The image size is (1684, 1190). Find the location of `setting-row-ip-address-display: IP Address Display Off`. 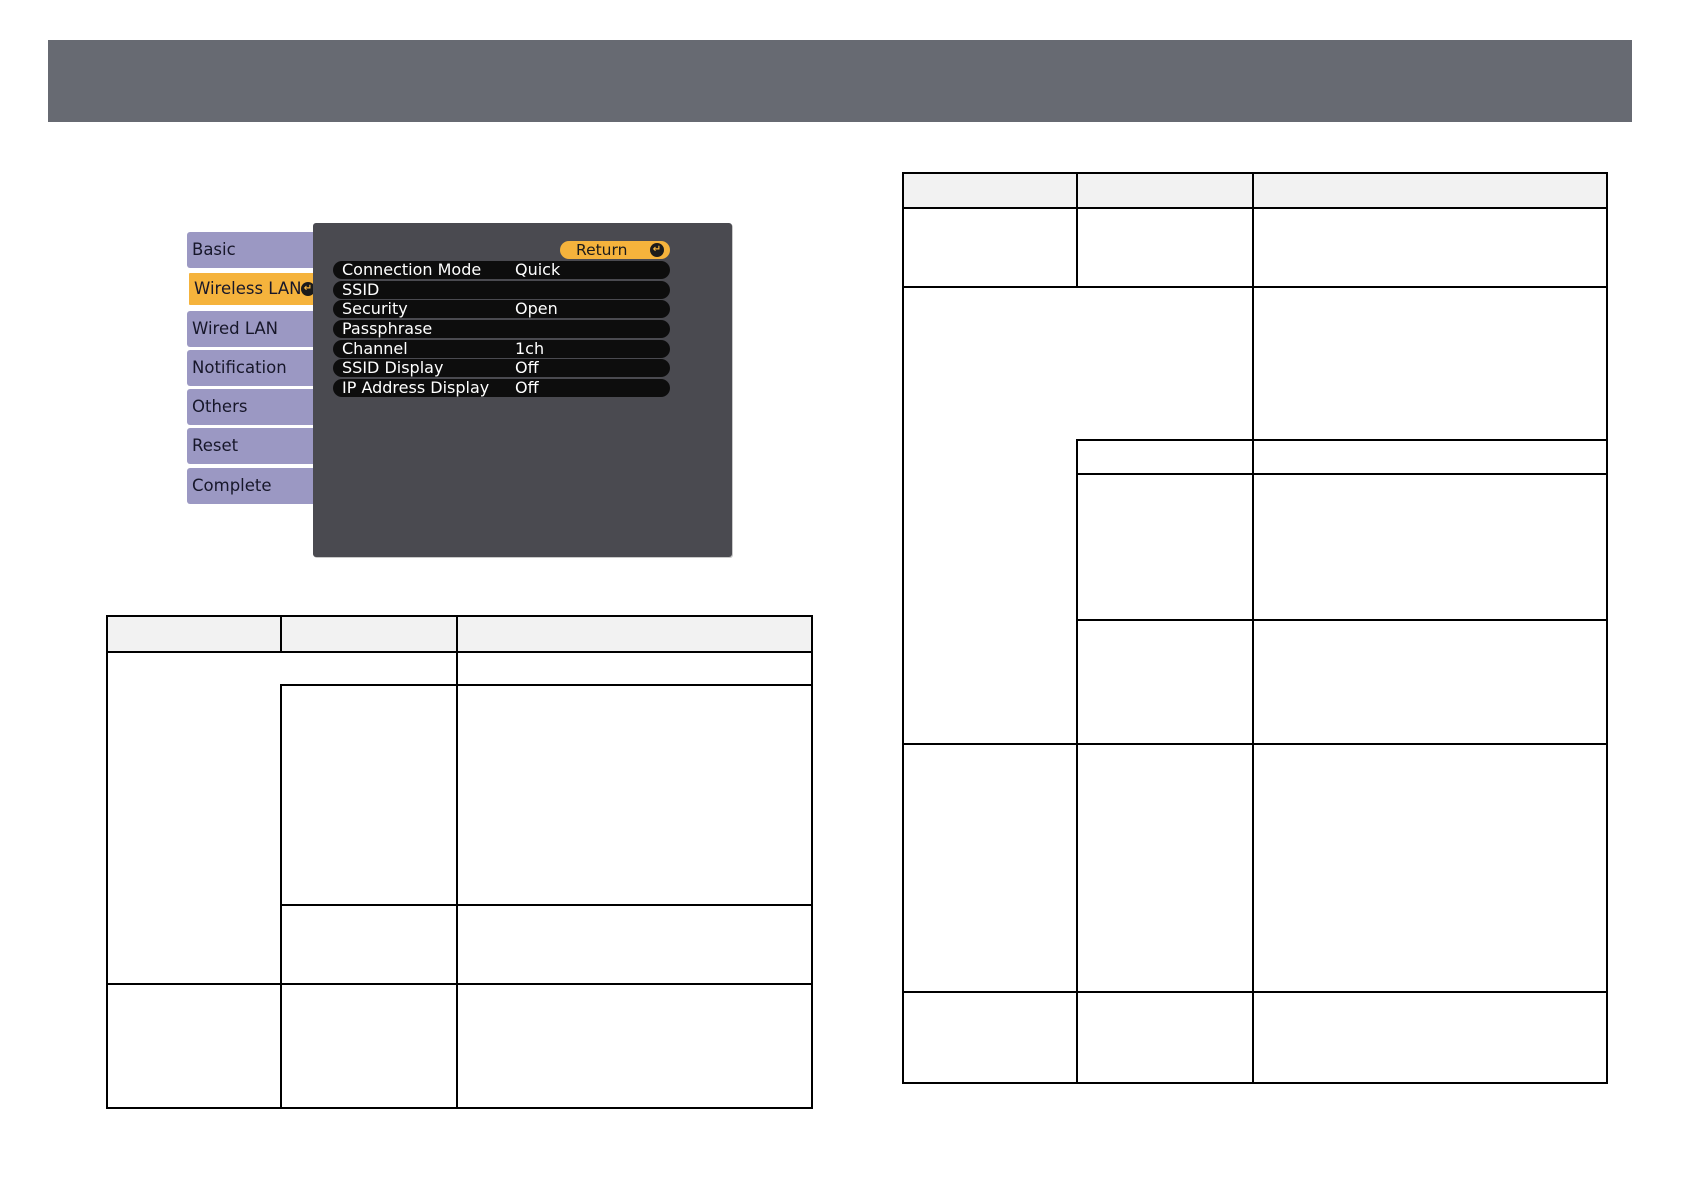

setting-row-ip-address-display: IP Address Display Off is located at coordinates (501, 388).